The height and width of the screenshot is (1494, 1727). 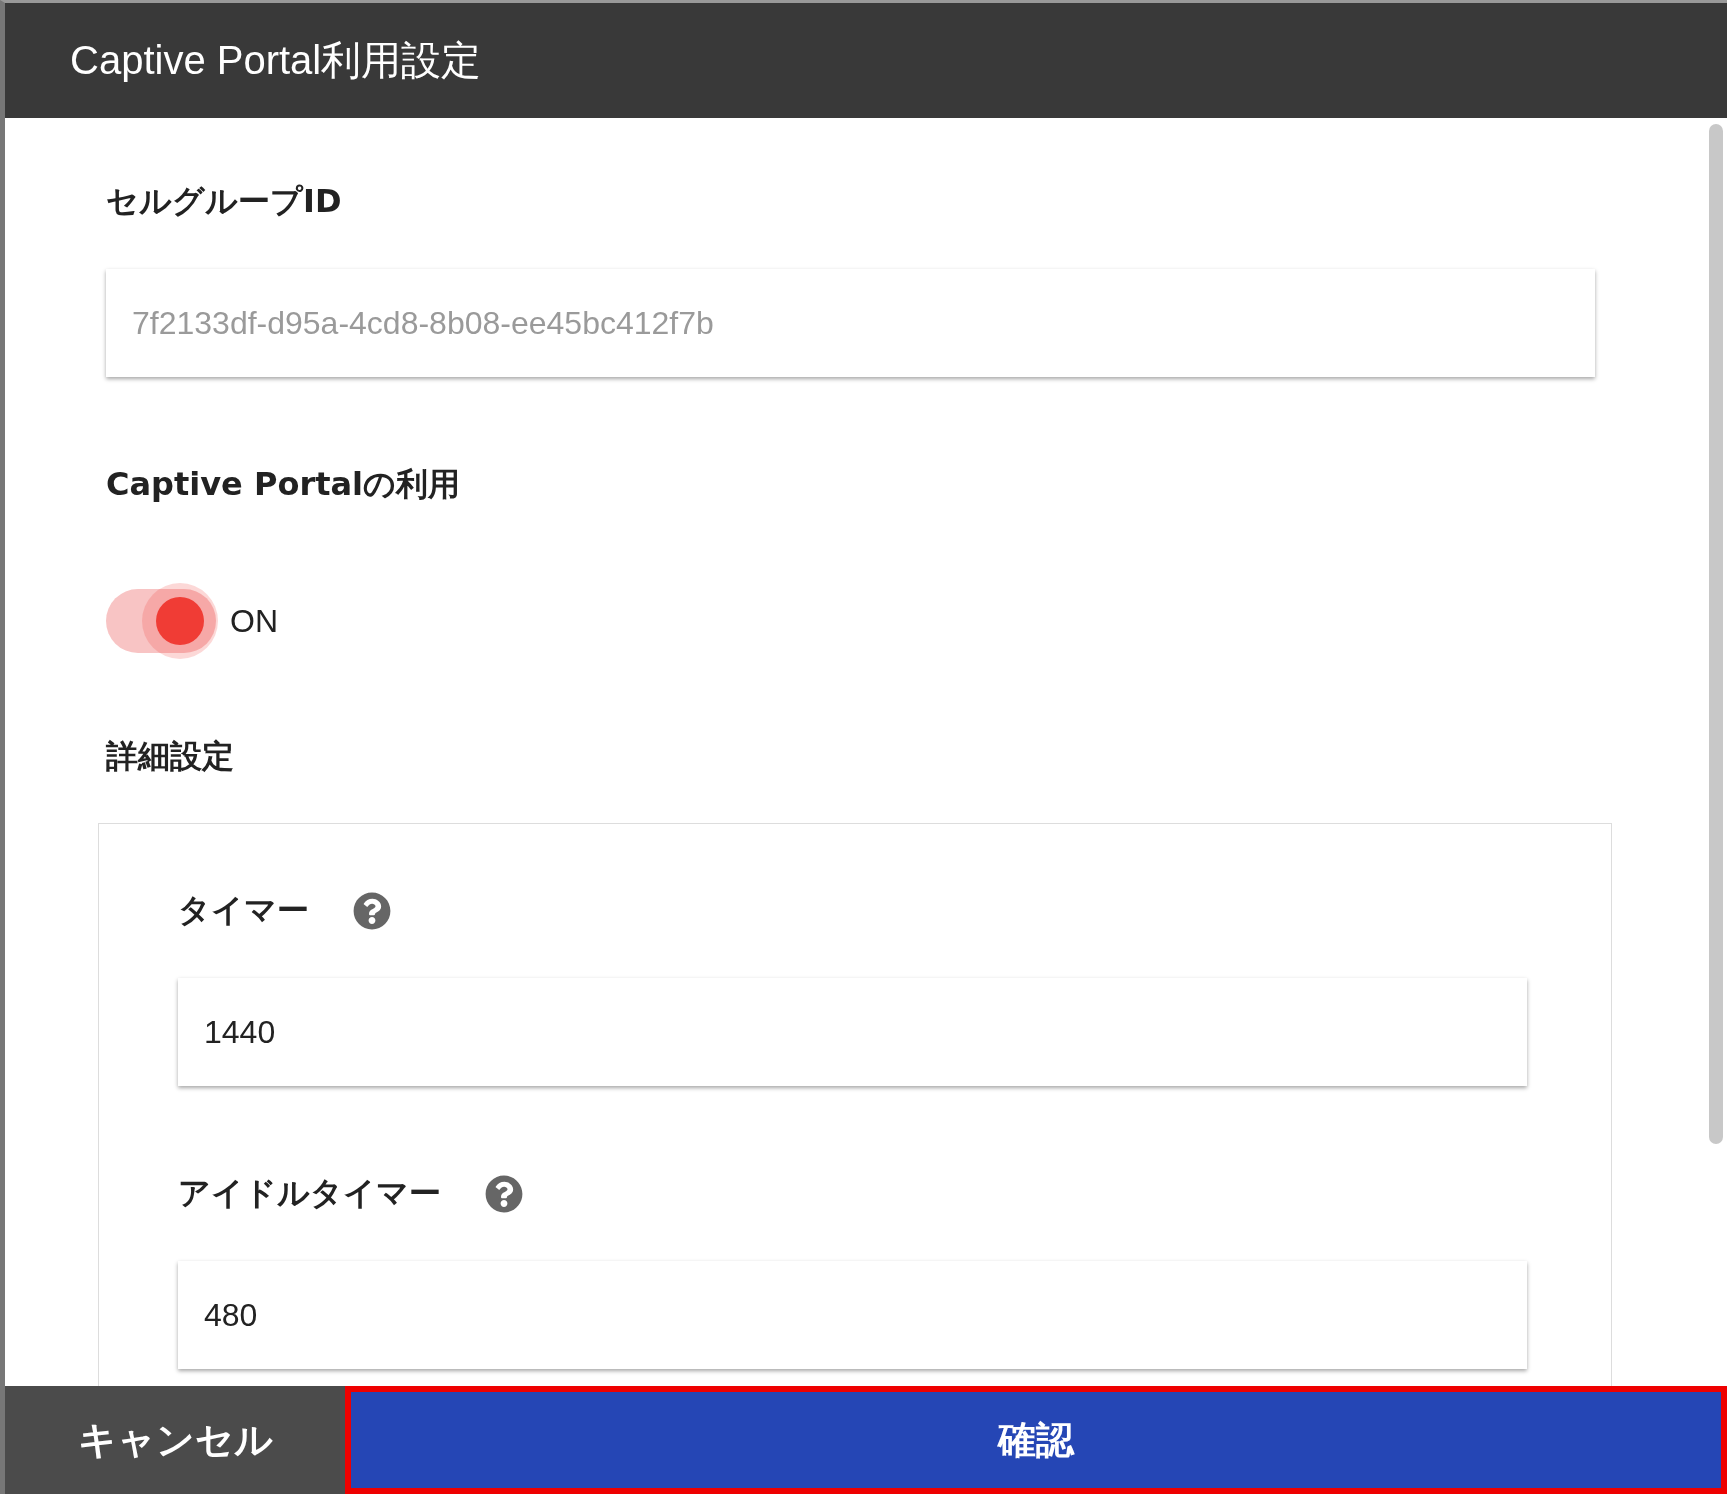 What do you see at coordinates (309, 1193) in the screenshot?
I see `field-label: アイドルタイマー` at bounding box center [309, 1193].